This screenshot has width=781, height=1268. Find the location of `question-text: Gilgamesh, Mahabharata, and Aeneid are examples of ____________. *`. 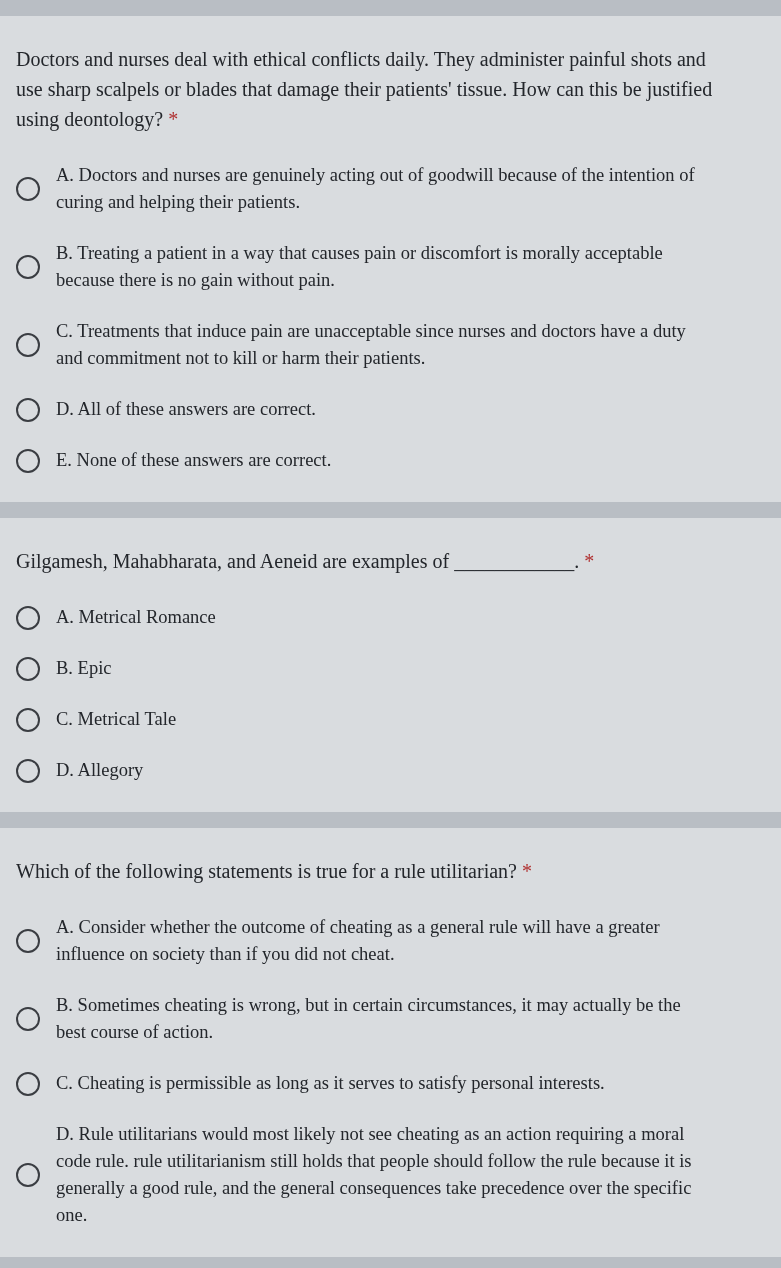

question-text: Gilgamesh, Mahabharata, and Aeneid are examples of ____________. * is located at coordinates (306, 562).